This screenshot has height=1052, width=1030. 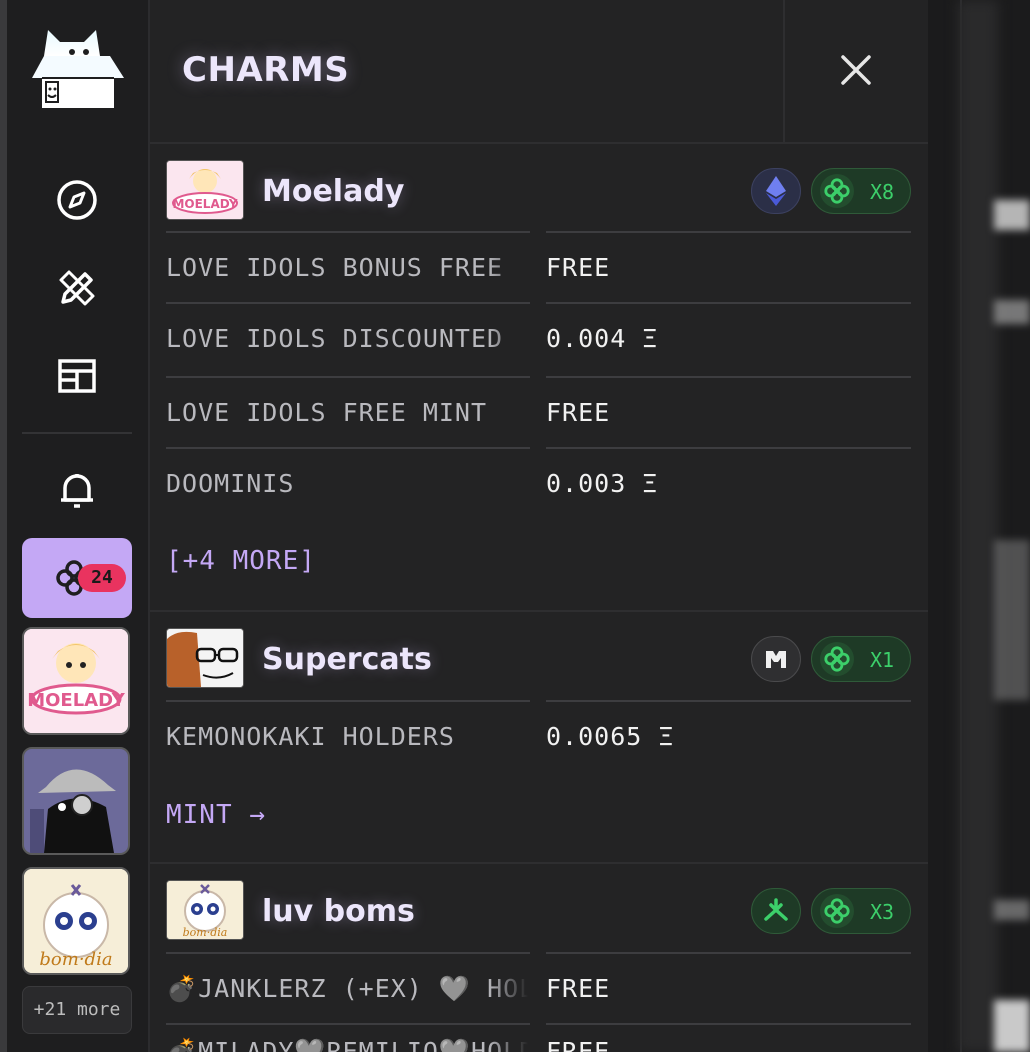 What do you see at coordinates (538, 477) in the screenshot?
I see `mint-row: DOOMINIS 0.003 Ξ` at bounding box center [538, 477].